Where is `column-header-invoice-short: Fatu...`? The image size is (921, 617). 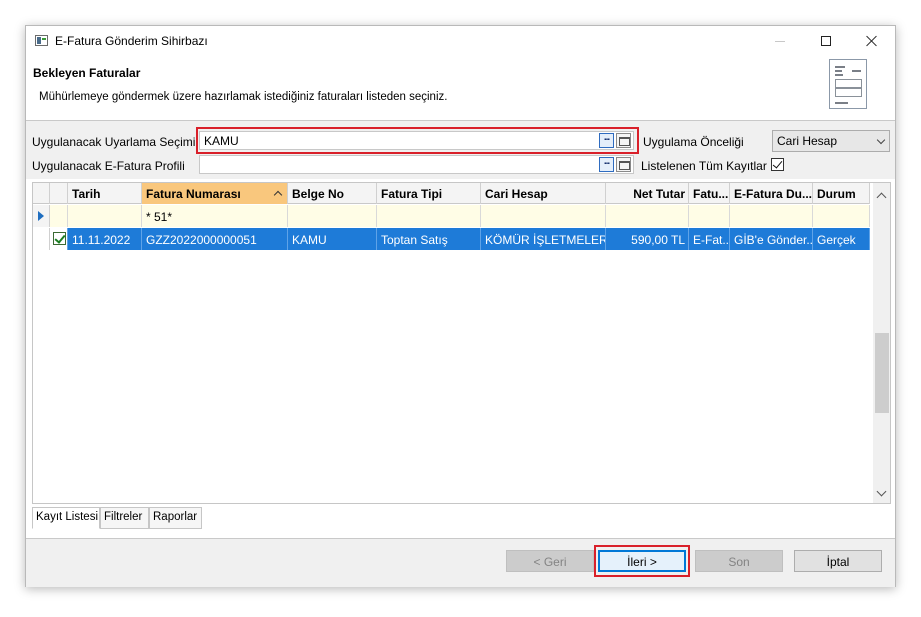
column-header-invoice-short: Fatu... is located at coordinates (709, 193).